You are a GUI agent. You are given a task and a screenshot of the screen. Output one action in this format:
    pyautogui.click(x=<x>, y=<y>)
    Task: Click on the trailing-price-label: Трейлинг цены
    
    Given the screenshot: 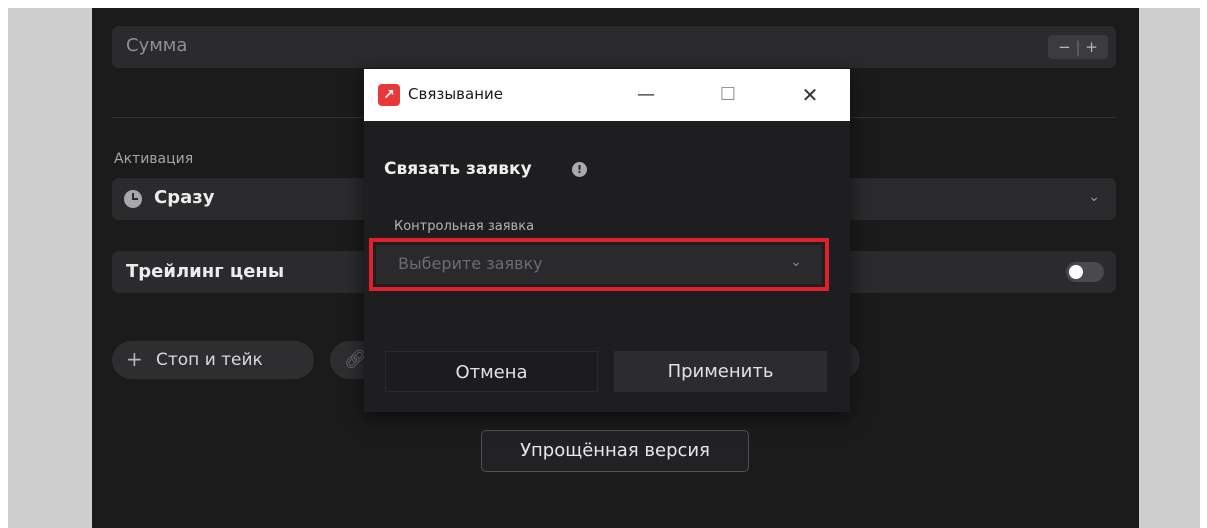 What is the action you would take?
    pyautogui.click(x=205, y=271)
    